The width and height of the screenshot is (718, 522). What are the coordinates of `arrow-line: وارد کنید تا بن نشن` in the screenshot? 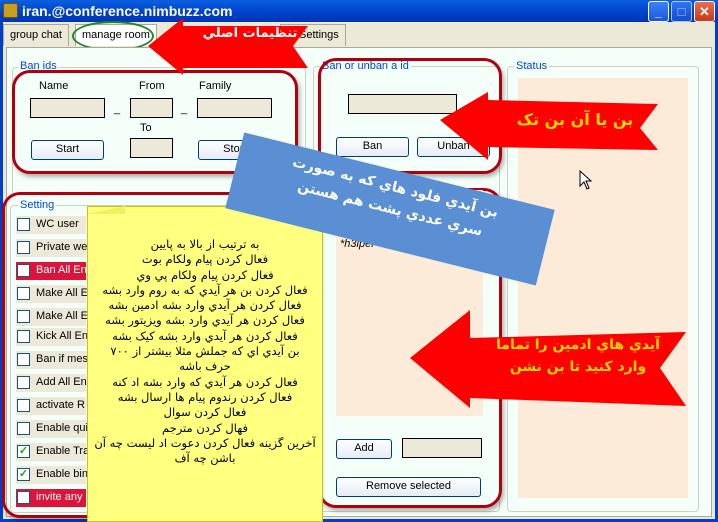 It's located at (578, 367).